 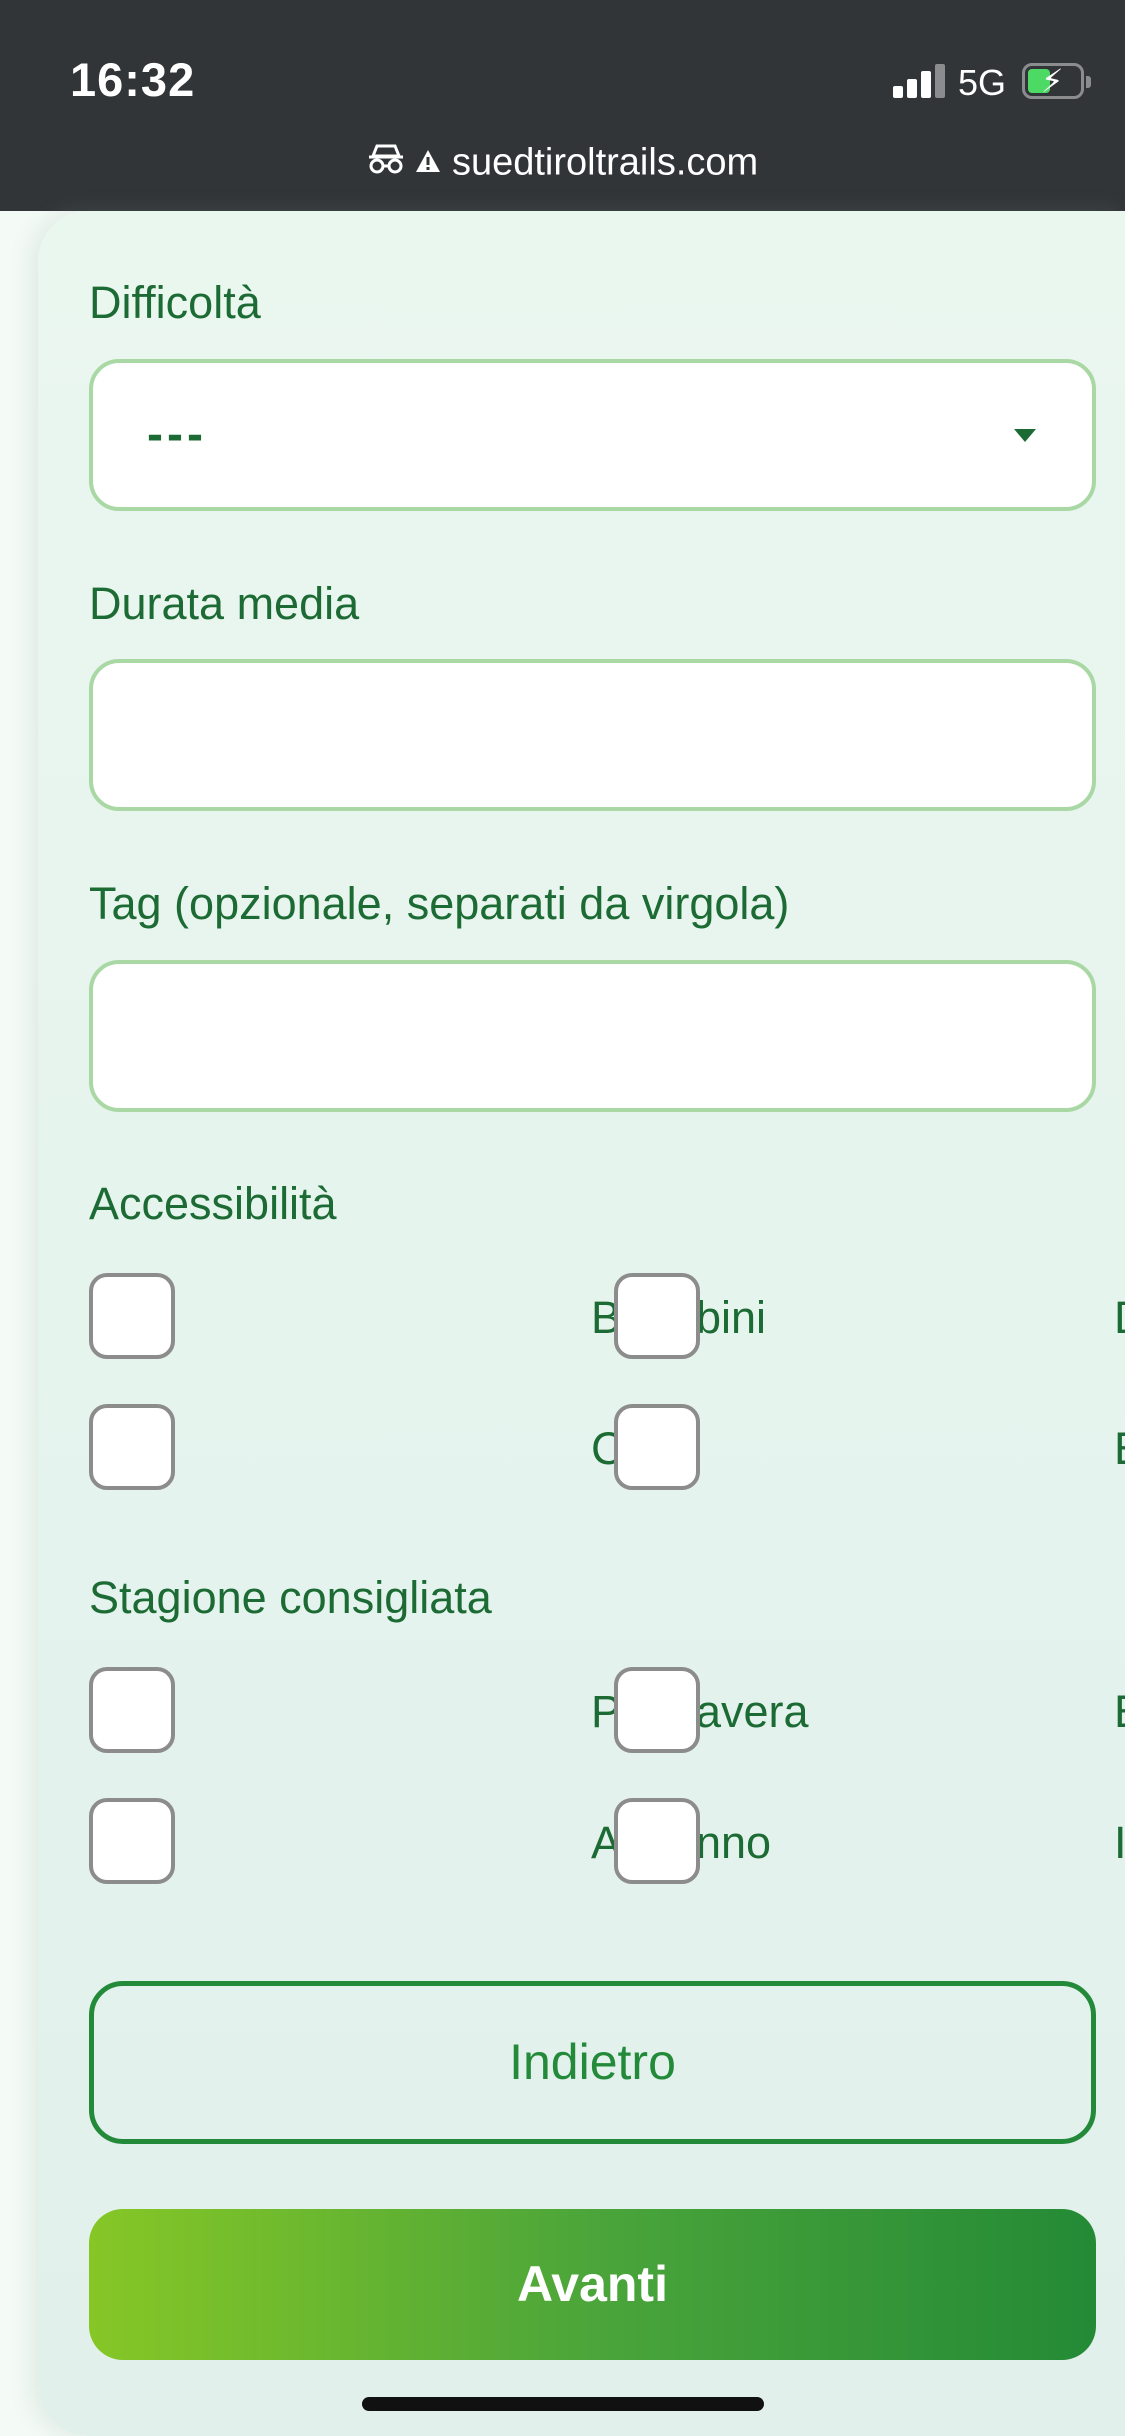 I want to click on next-button: Avanti, so click(x=592, y=2284).